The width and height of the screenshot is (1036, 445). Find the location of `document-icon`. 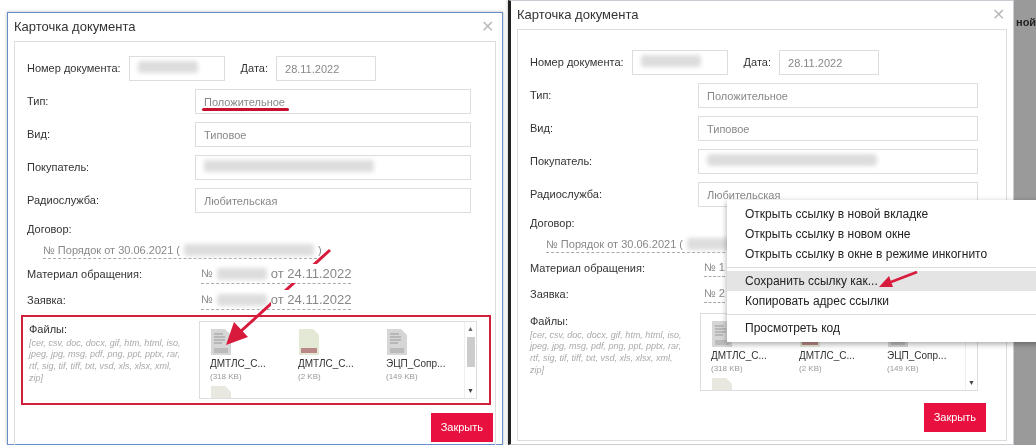

document-icon is located at coordinates (221, 342).